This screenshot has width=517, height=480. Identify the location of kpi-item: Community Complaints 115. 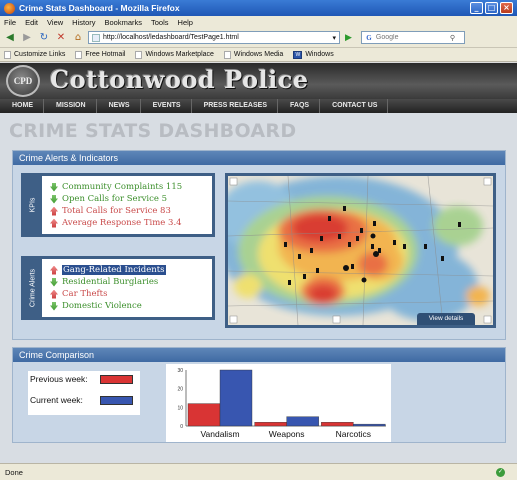
(116, 187).